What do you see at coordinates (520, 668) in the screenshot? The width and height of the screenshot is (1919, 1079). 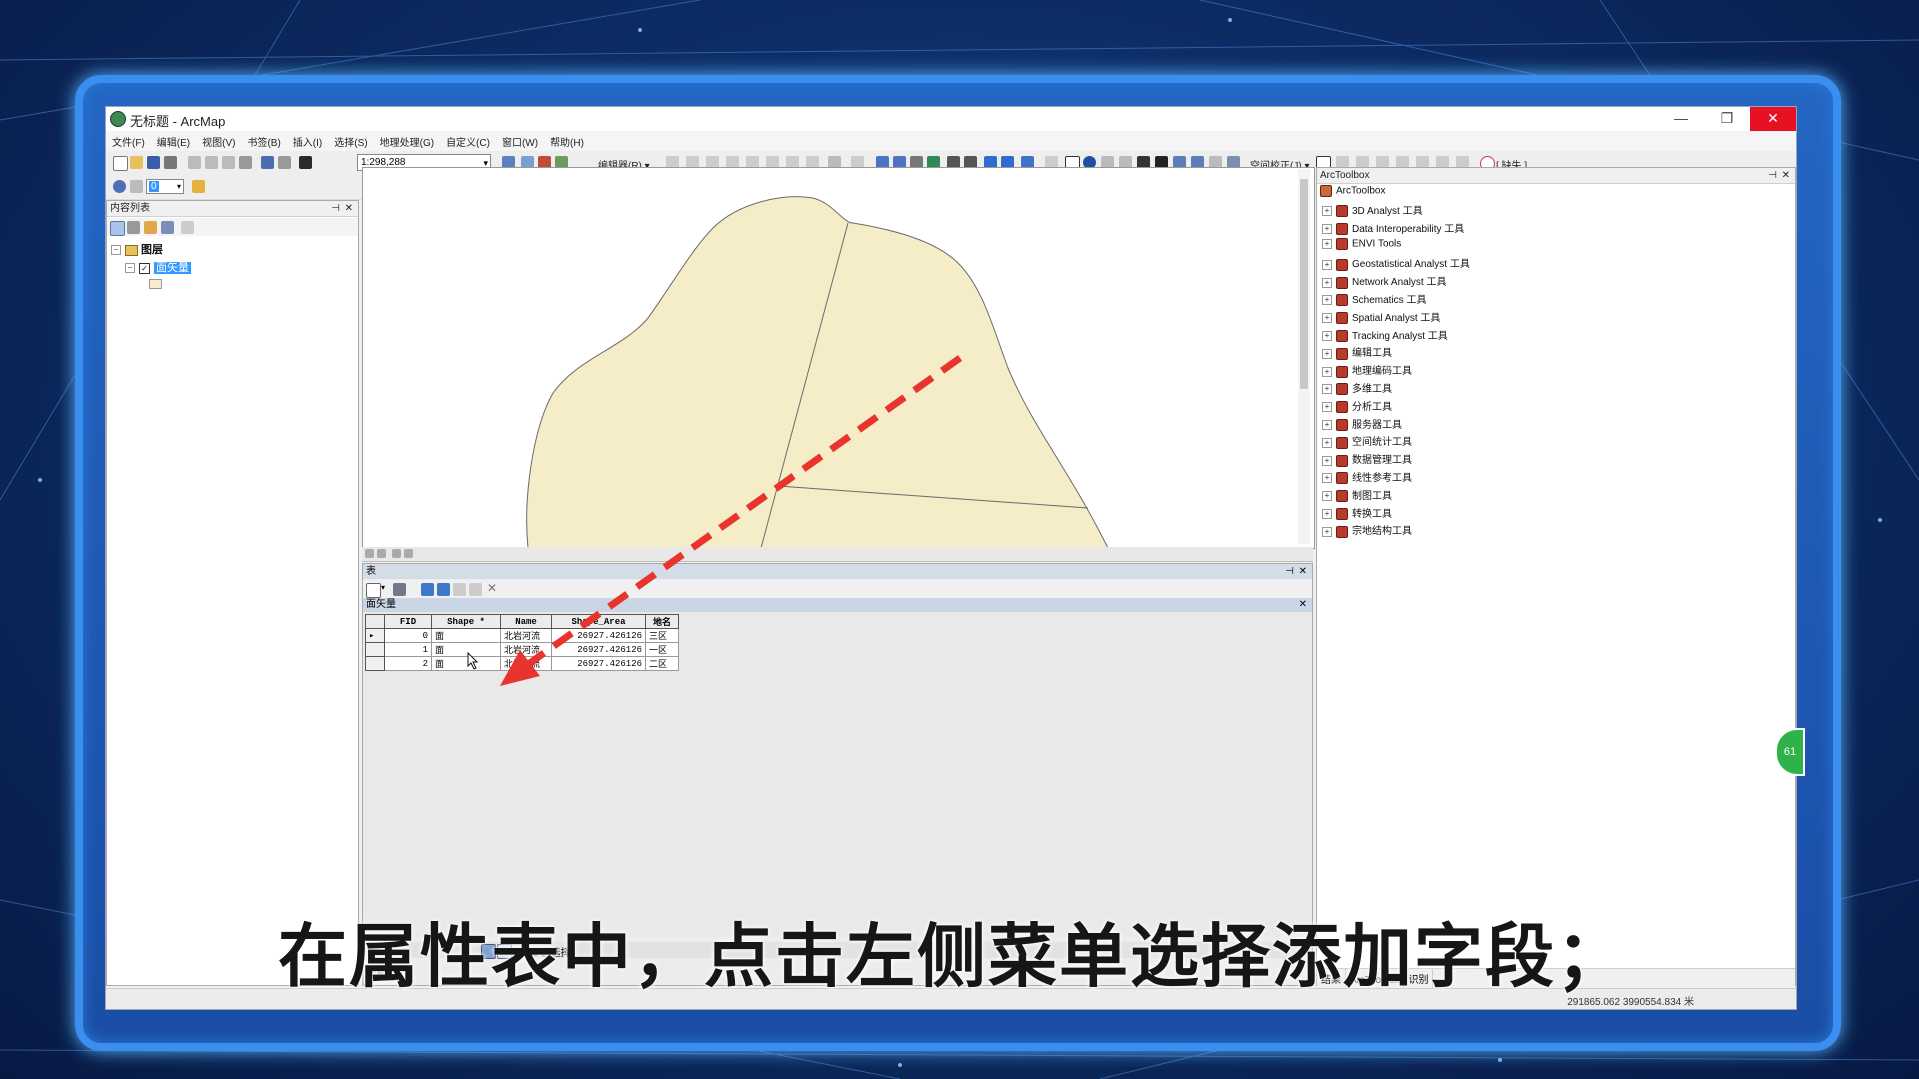 I see `tutorial-arrow-head` at bounding box center [520, 668].